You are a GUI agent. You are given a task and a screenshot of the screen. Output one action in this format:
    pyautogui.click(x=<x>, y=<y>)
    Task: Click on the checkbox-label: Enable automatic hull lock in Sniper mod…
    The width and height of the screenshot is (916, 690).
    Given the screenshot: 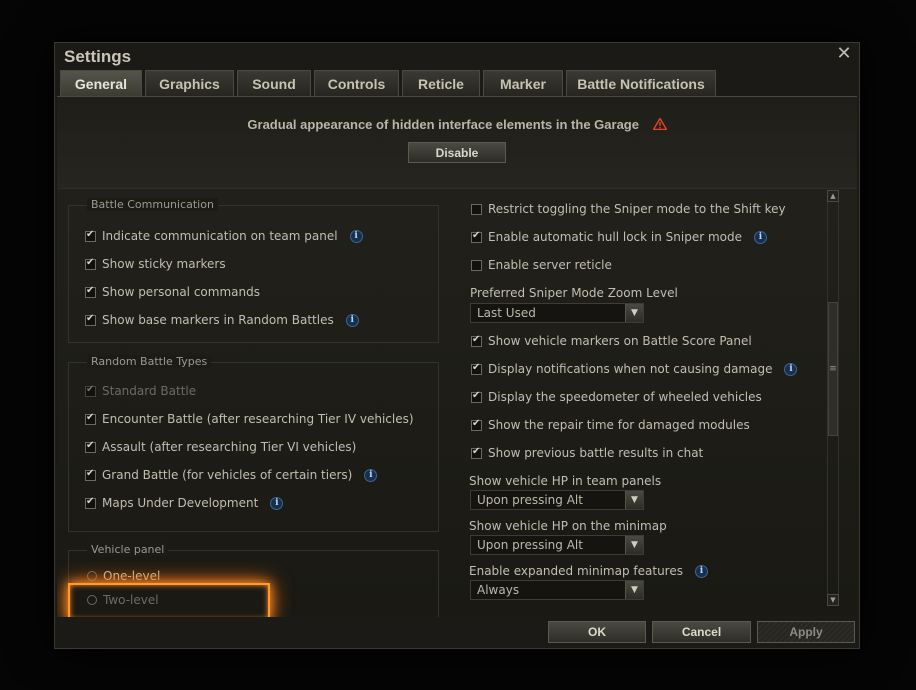 What is the action you would take?
    pyautogui.click(x=615, y=237)
    